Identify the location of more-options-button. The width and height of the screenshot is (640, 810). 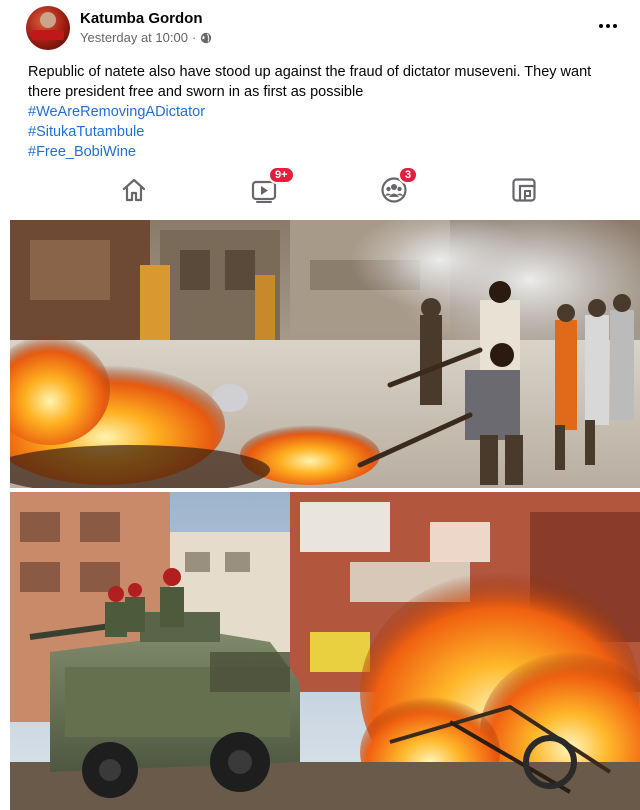
(608, 26).